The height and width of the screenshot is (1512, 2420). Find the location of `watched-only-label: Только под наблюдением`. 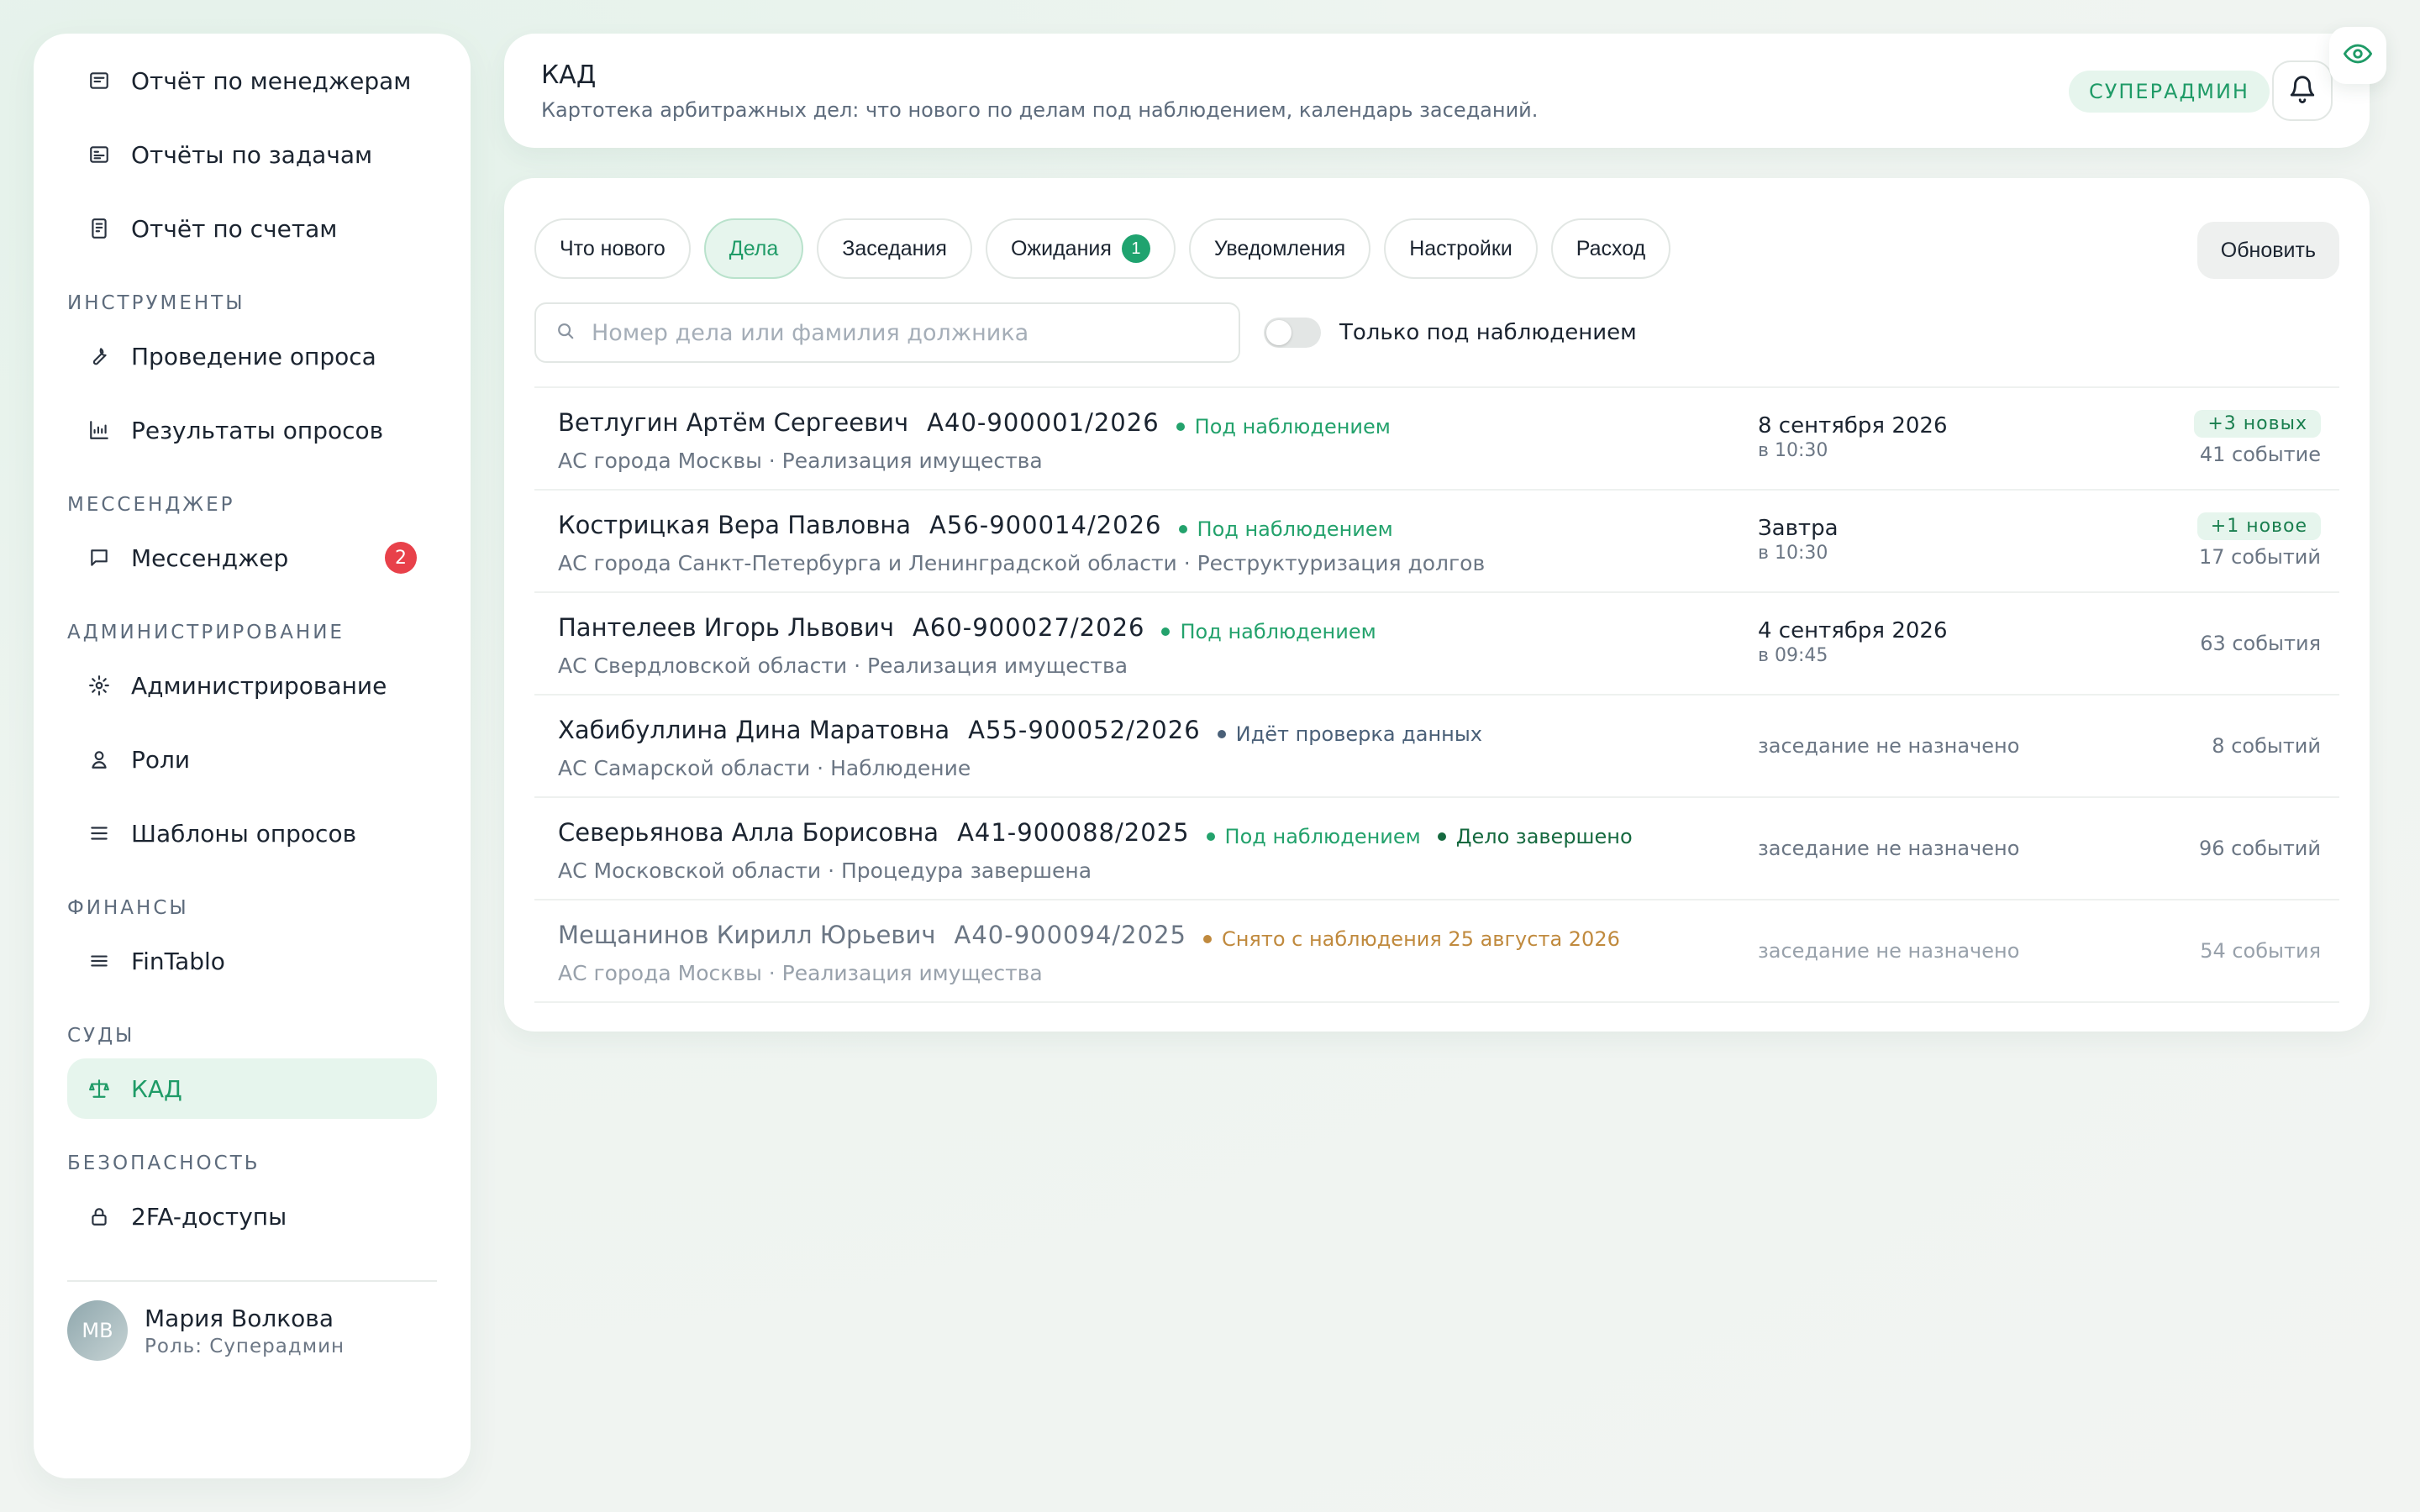

watched-only-label: Только под наблюдением is located at coordinates (1488, 332).